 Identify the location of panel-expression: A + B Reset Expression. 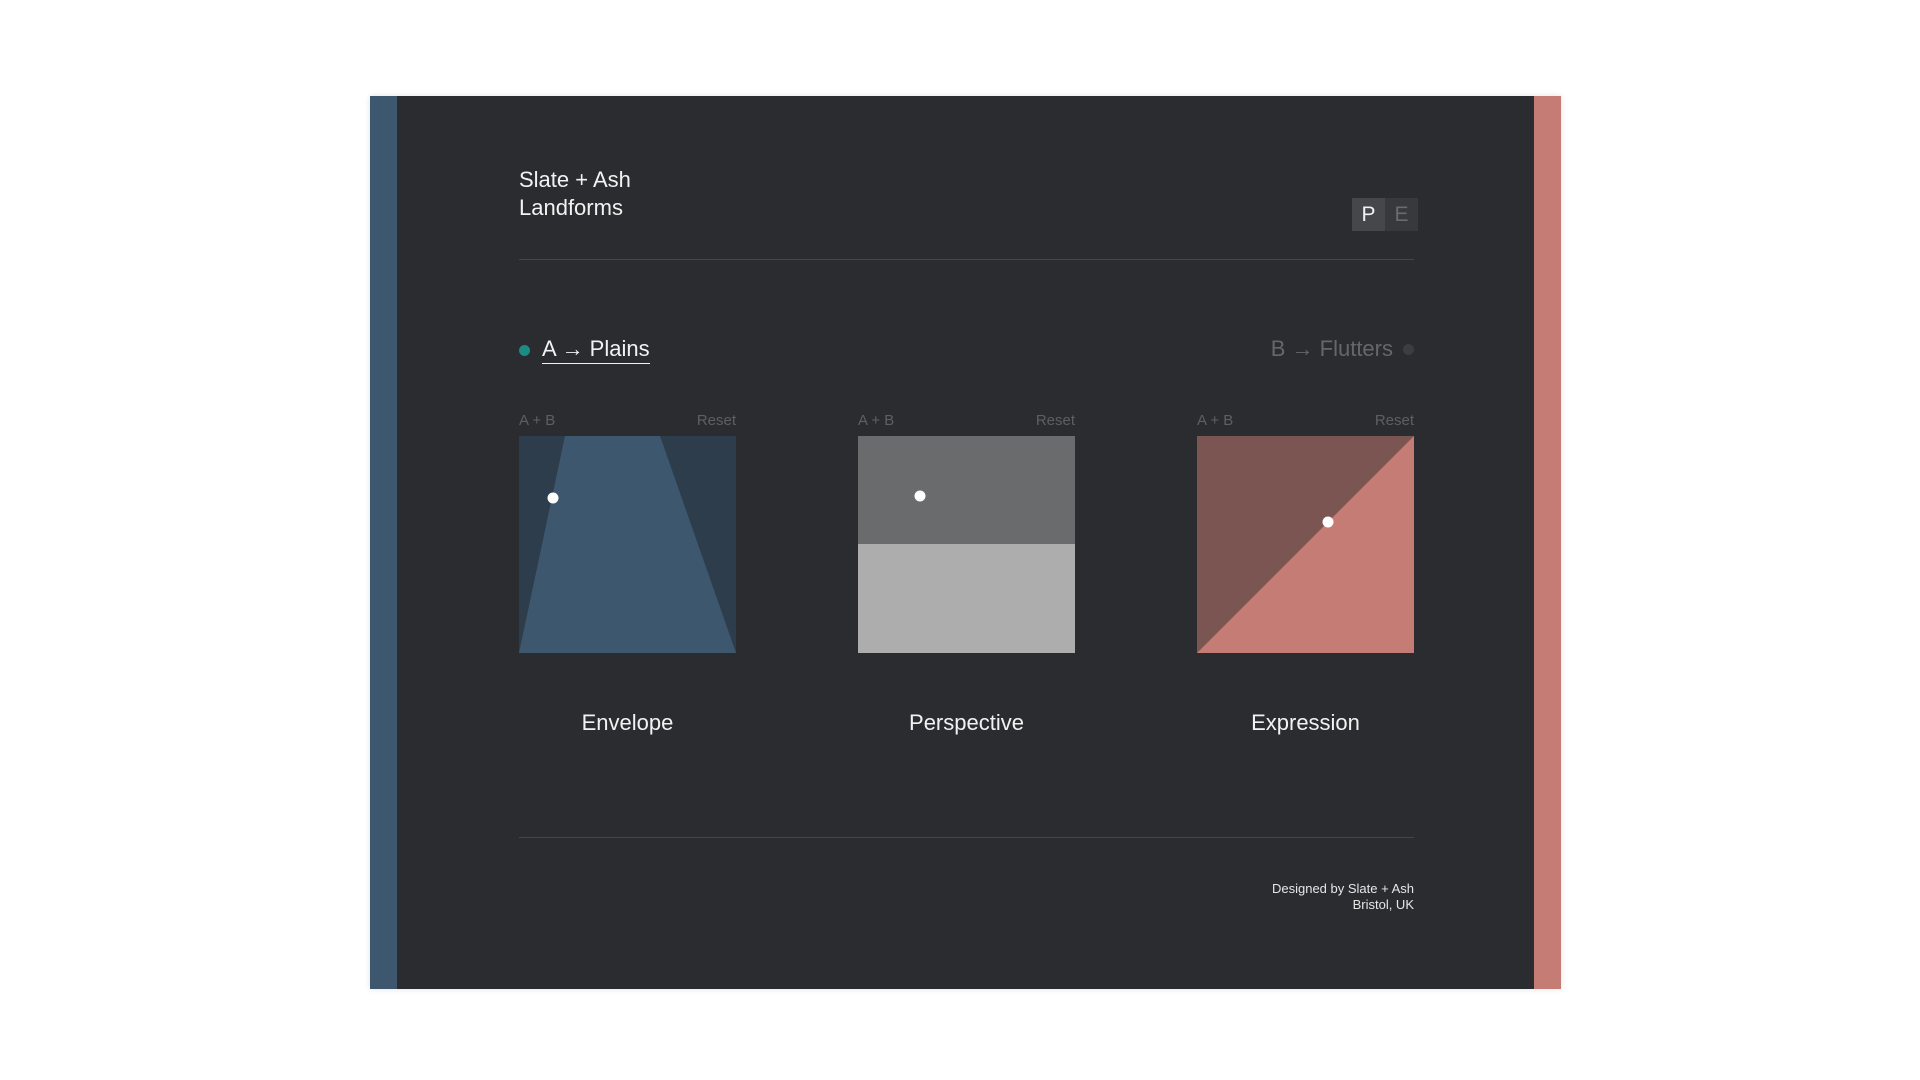
(1305, 573).